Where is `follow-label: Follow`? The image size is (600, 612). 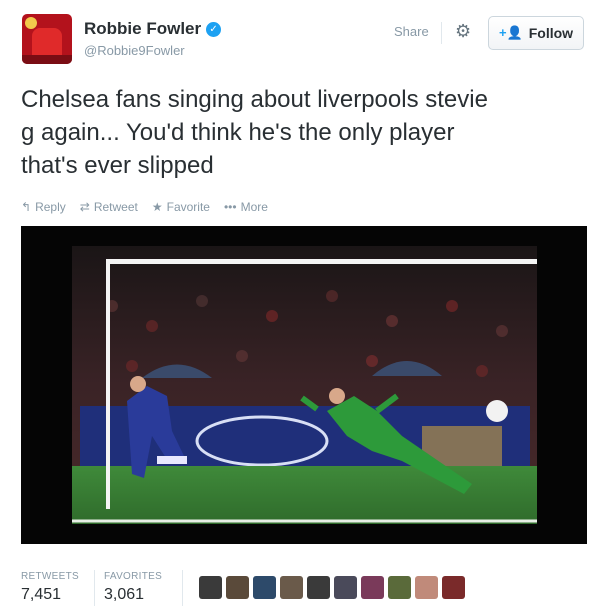 follow-label: Follow is located at coordinates (551, 33).